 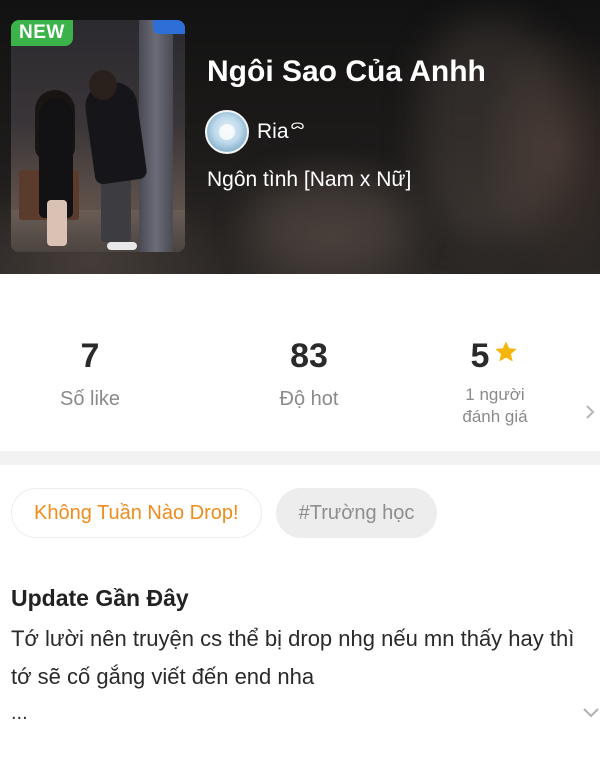 What do you see at coordinates (273, 132) in the screenshot?
I see `author-name: Ria` at bounding box center [273, 132].